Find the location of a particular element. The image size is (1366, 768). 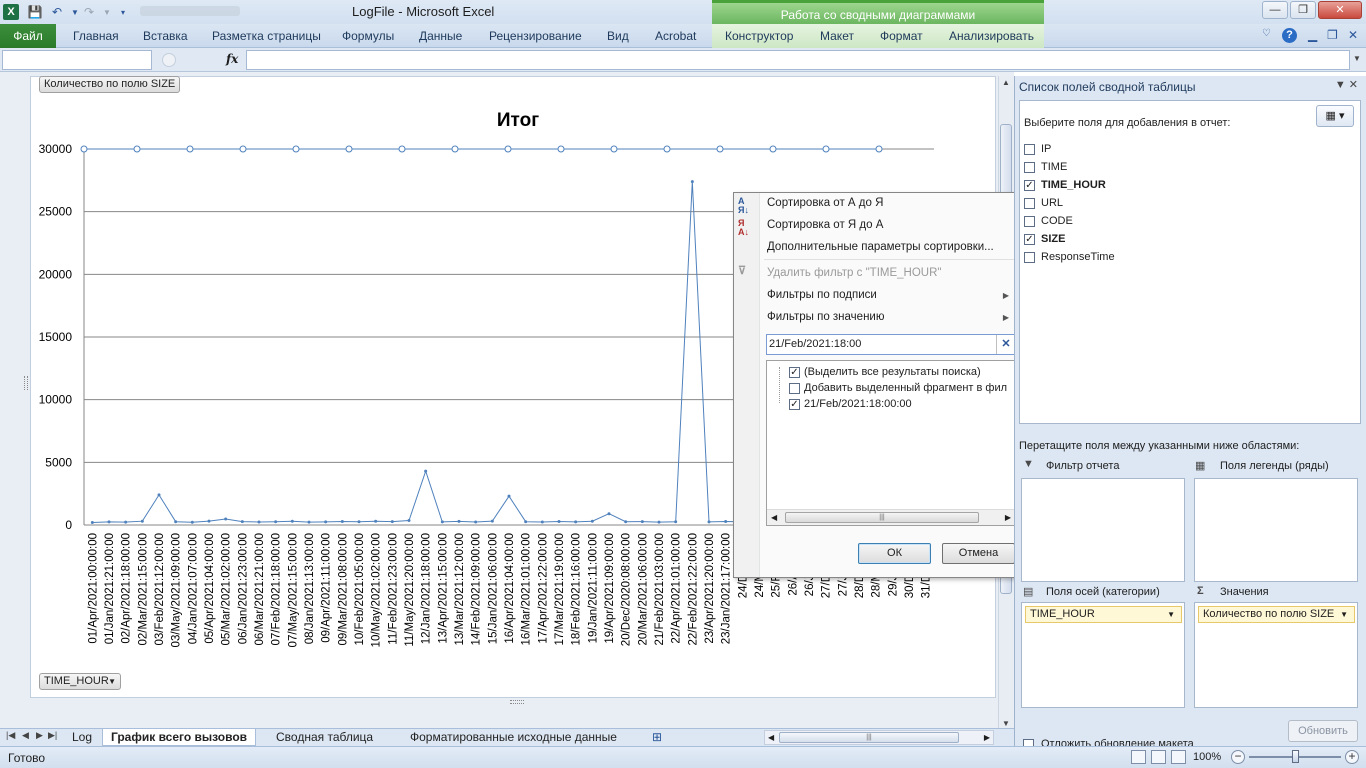

tab-data: Данные is located at coordinates (440, 36).